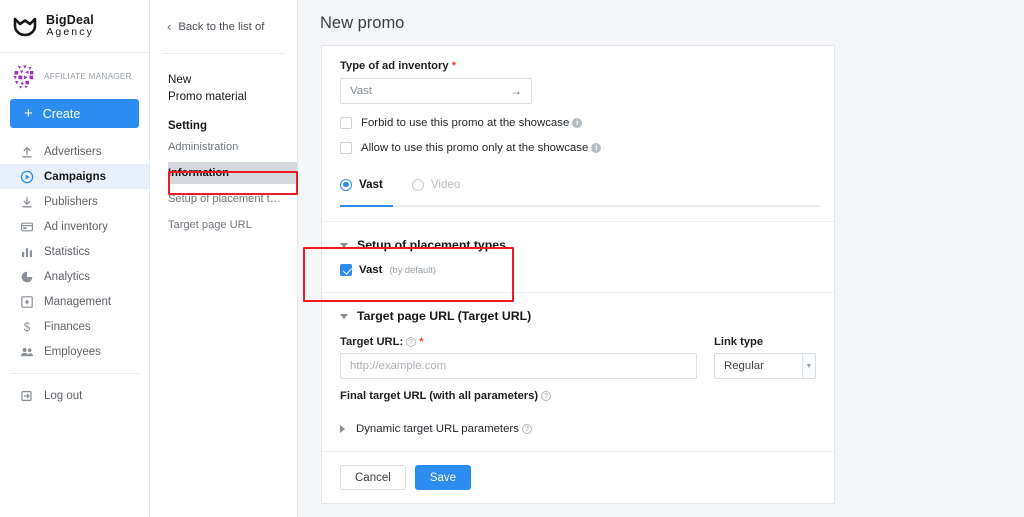 This screenshot has width=1024, height=517. I want to click on setting-group-label: Setting, so click(187, 125).